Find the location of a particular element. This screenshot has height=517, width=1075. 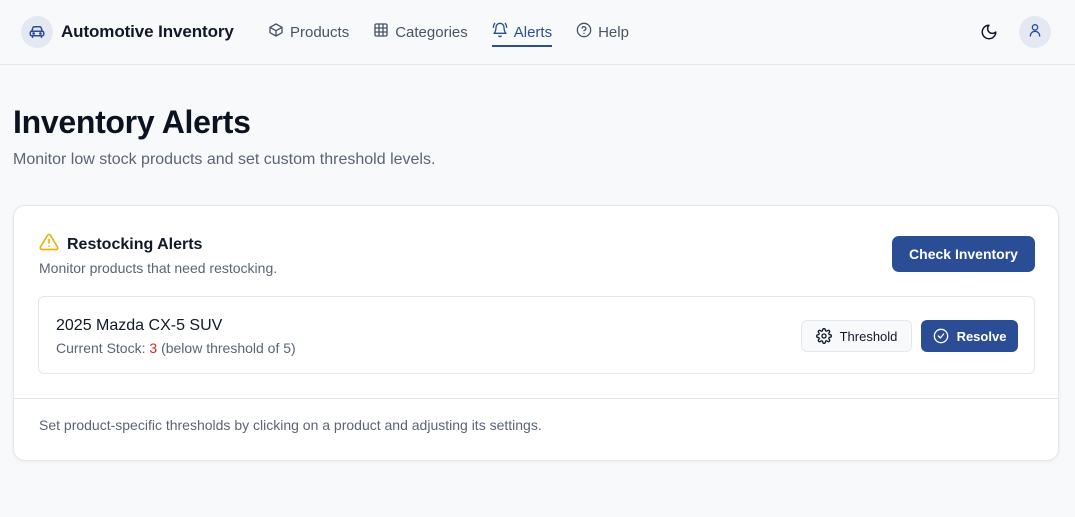

car-icon is located at coordinates (37, 32).